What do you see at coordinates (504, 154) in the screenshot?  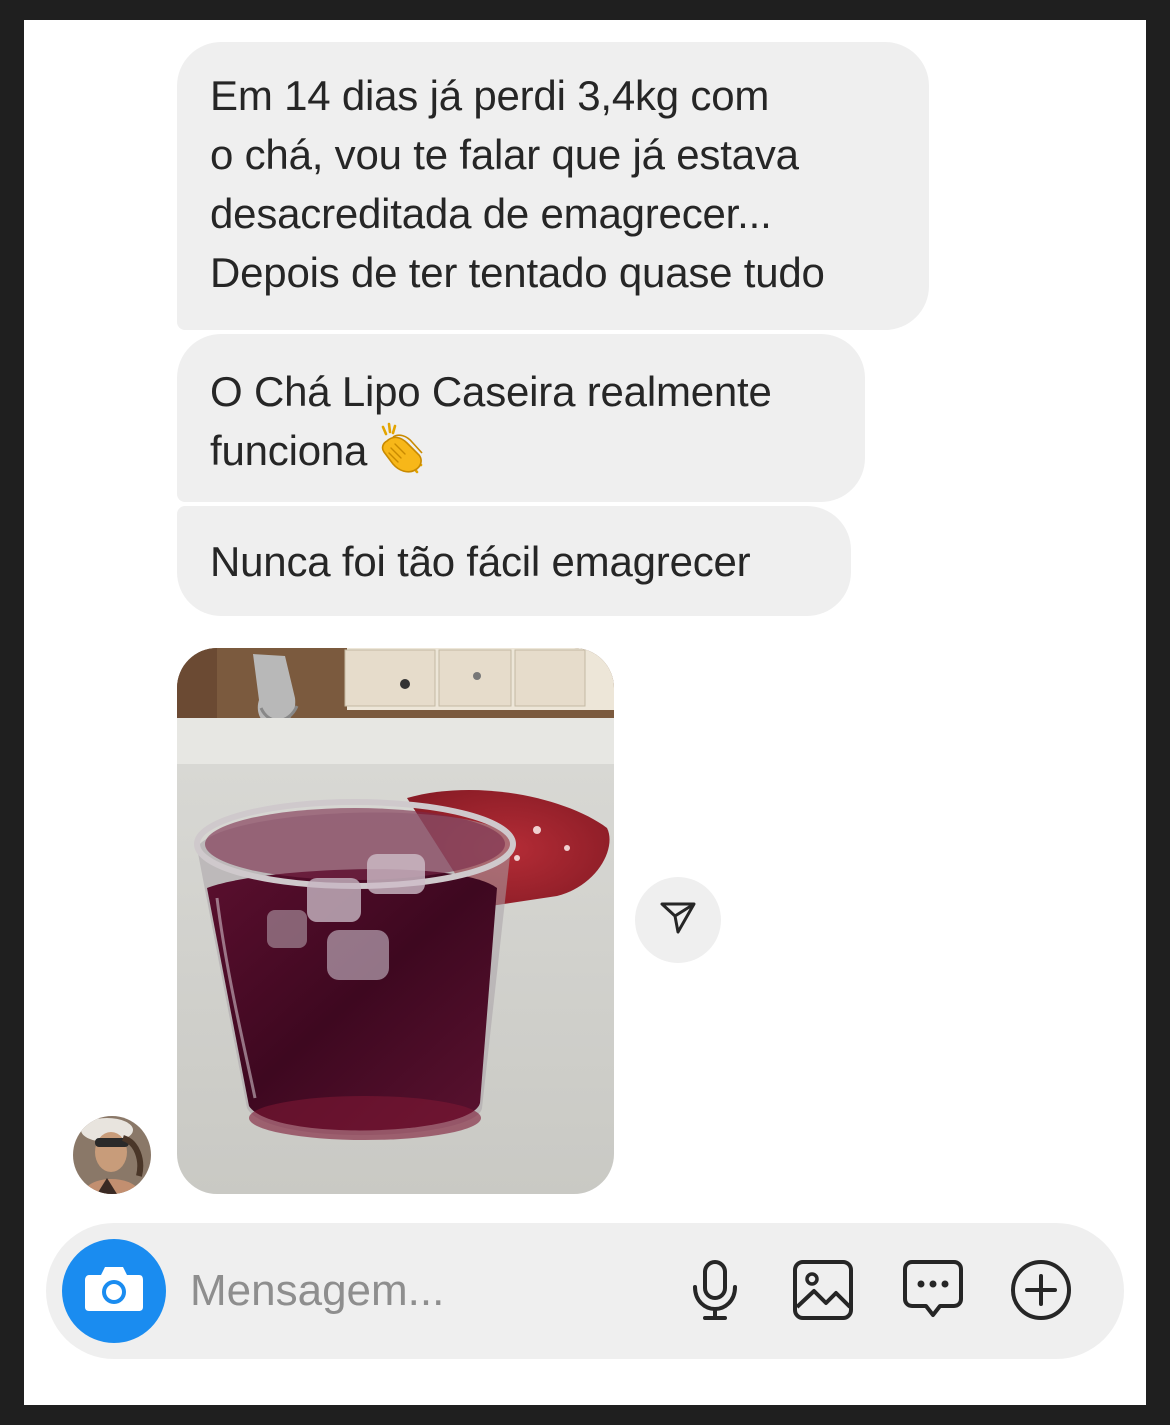 I see `message-line: o chá, vou te falar que já estava` at bounding box center [504, 154].